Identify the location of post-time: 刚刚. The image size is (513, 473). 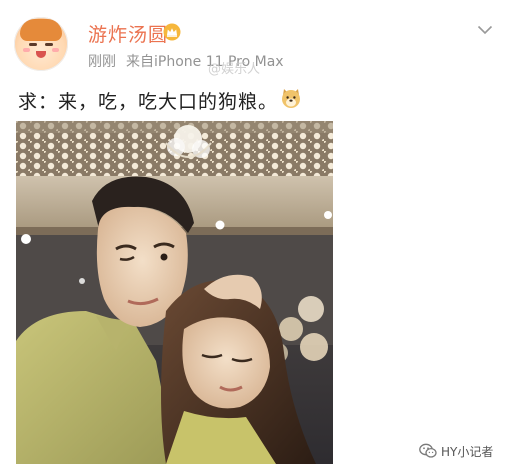
(102, 62).